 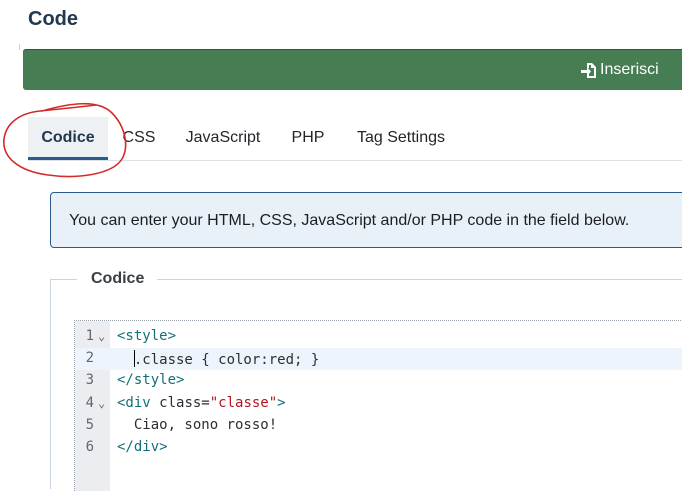 What do you see at coordinates (53, 19) in the screenshot?
I see `page-title: Code` at bounding box center [53, 19].